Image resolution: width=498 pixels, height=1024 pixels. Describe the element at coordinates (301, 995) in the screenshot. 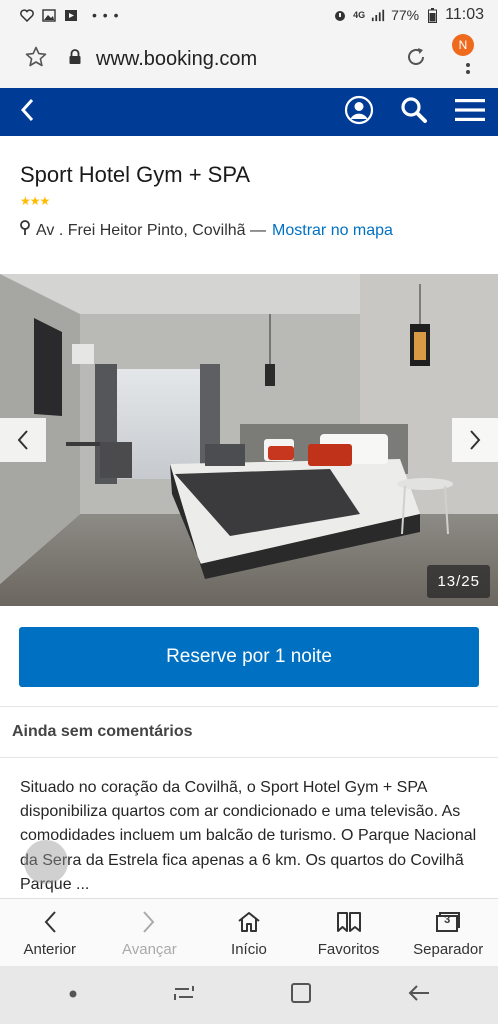

I see `home-square-icon` at that location.